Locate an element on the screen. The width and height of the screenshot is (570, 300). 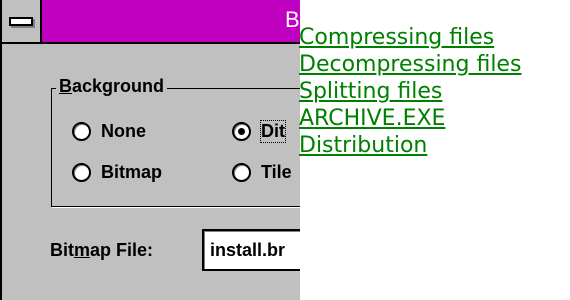
background-group-label: Background is located at coordinates (112, 86).